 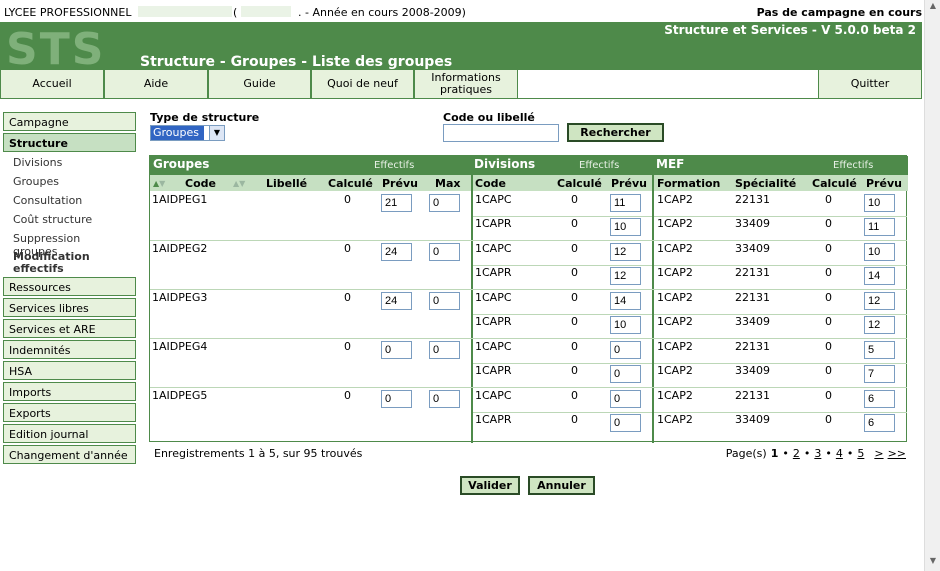 What do you see at coordinates (501, 133) in the screenshot?
I see `code-input` at bounding box center [501, 133].